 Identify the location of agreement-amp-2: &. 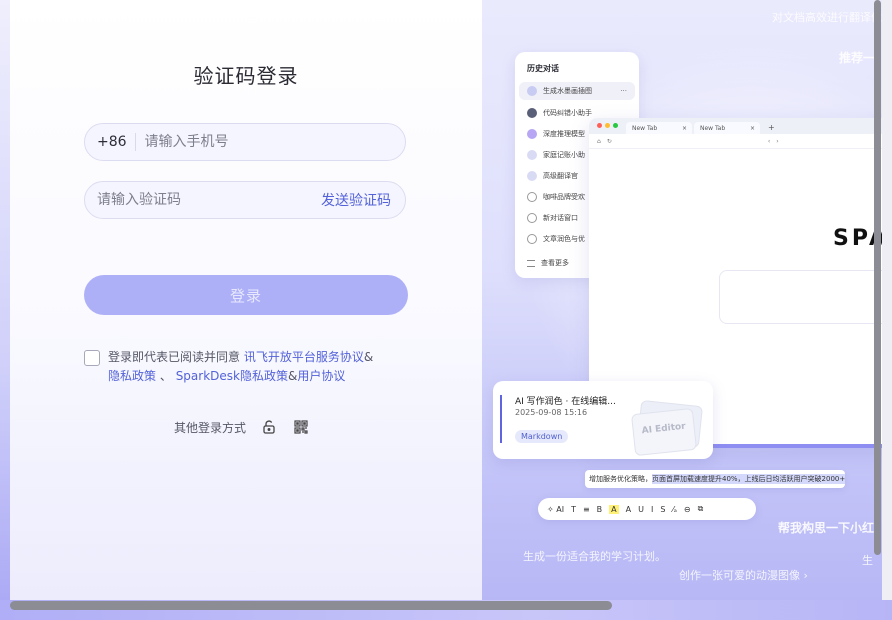
(292, 376).